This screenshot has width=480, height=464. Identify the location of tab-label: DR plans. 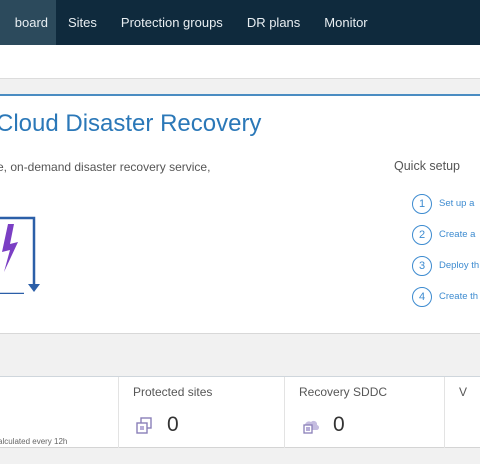
(273, 22).